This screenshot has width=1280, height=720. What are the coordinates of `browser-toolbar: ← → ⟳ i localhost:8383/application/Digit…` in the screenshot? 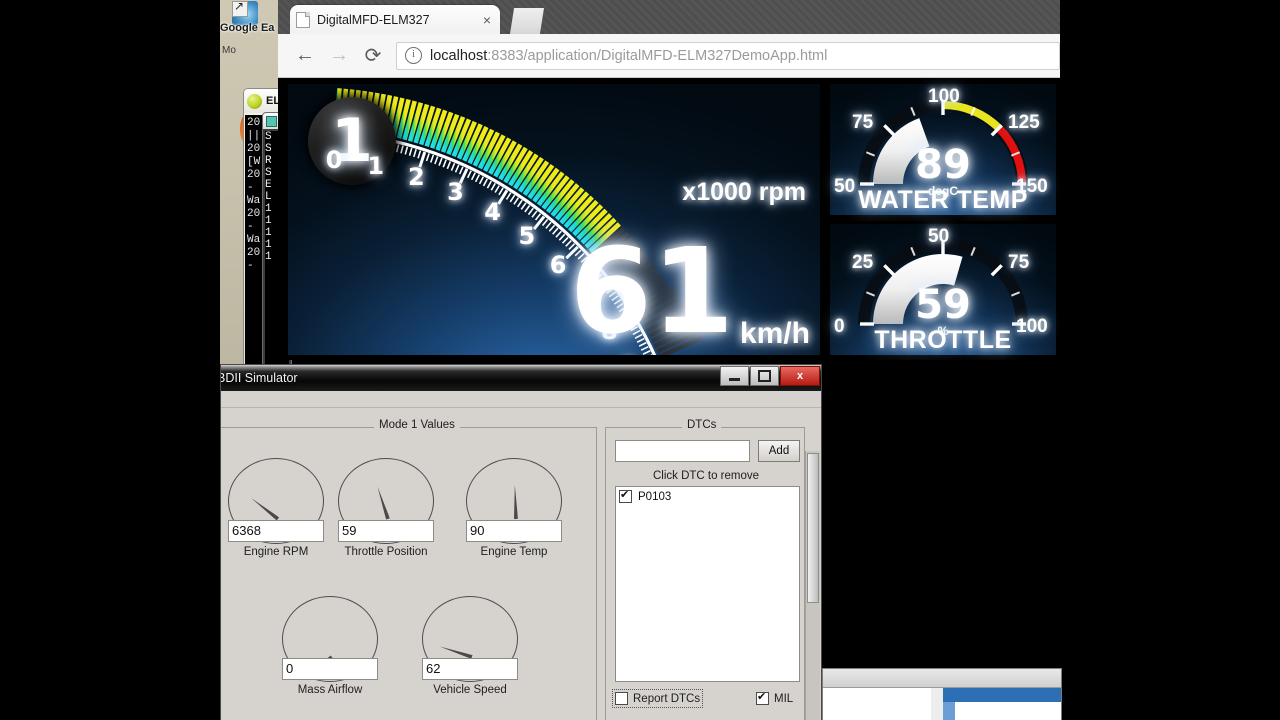 It's located at (669, 56).